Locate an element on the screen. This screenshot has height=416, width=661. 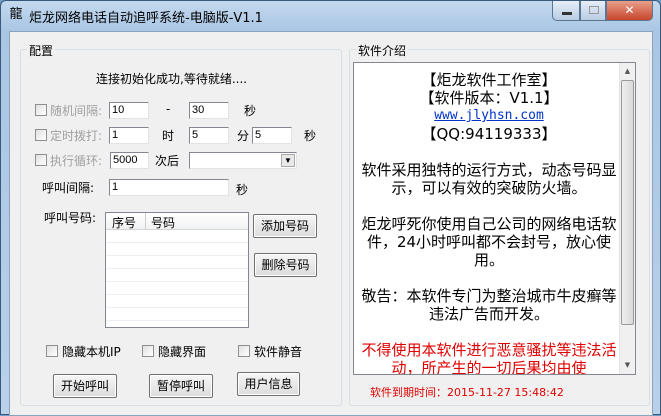
second-input: 5 is located at coordinates (272, 135).